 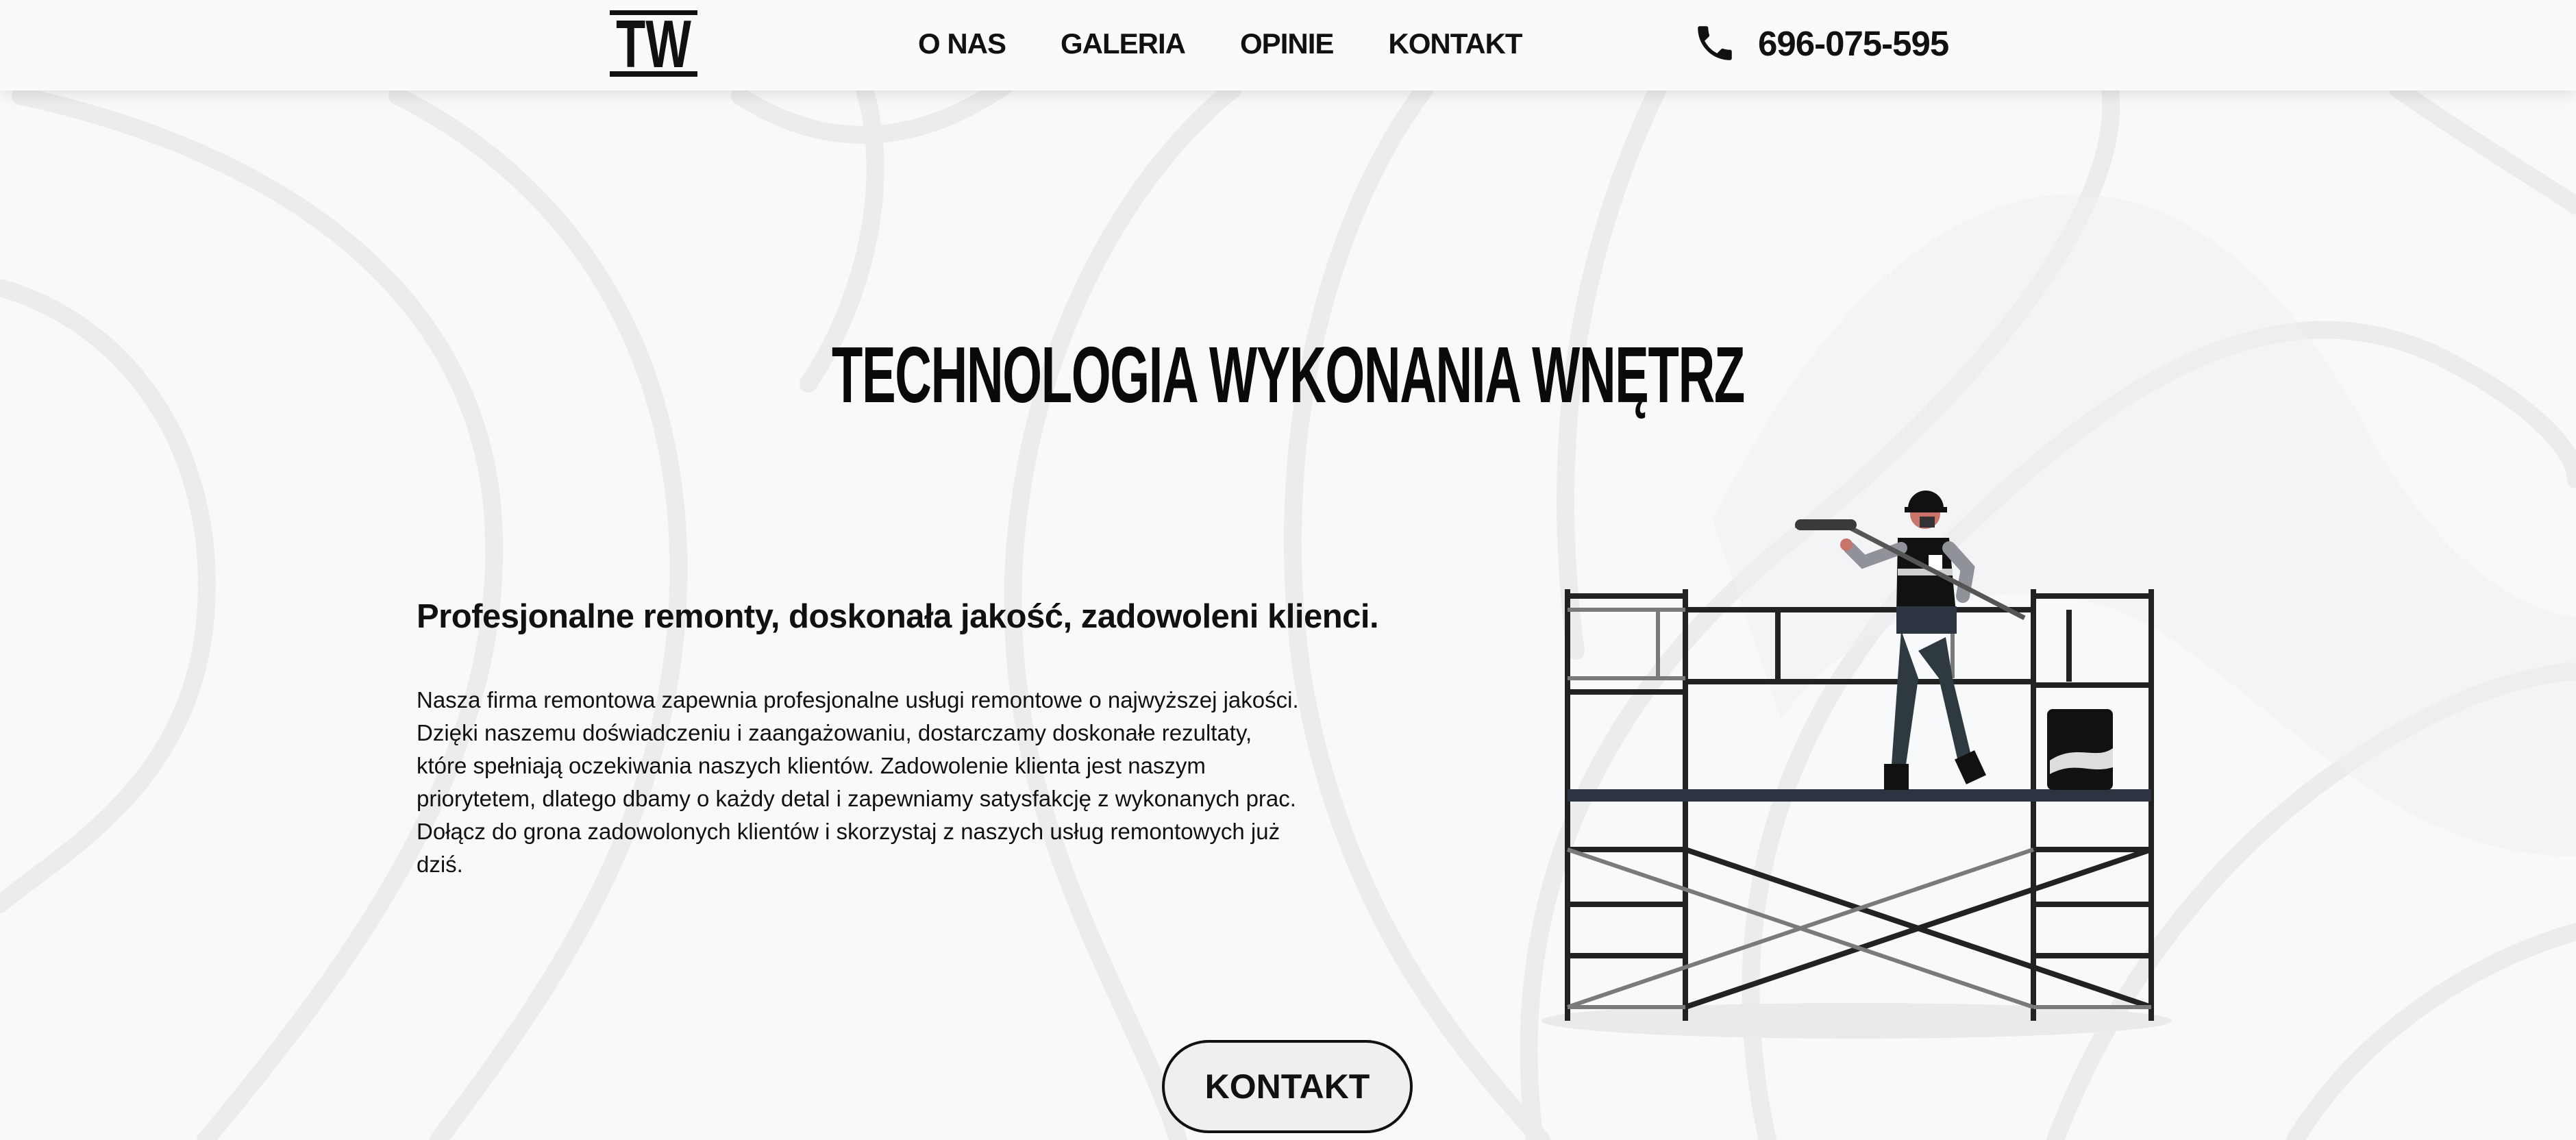 What do you see at coordinates (1220, 44) in the screenshot?
I see `main-nav: O NAS GALERIA OPINIE KONTAKT` at bounding box center [1220, 44].